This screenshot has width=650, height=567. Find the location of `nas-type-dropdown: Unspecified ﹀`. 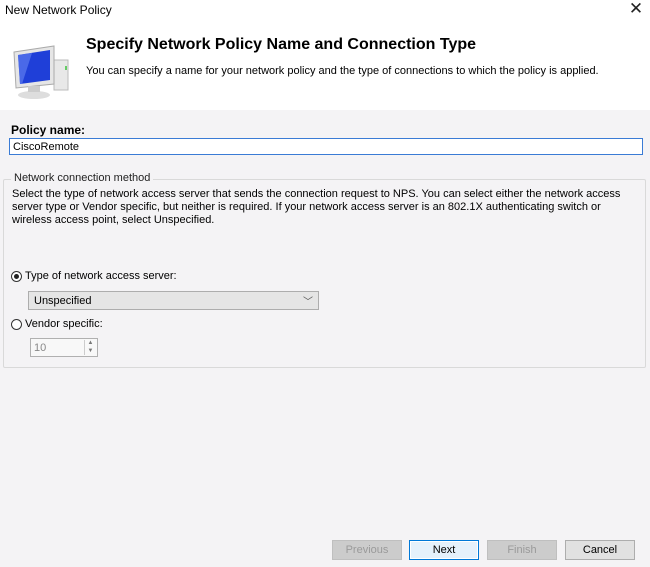

nas-type-dropdown: Unspecified ﹀ is located at coordinates (173, 300).